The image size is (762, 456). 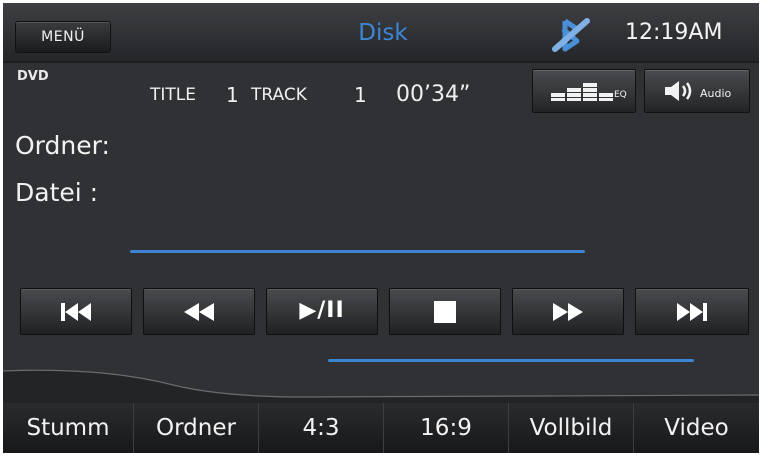 I want to click on previous-track-icon, so click(x=76, y=311).